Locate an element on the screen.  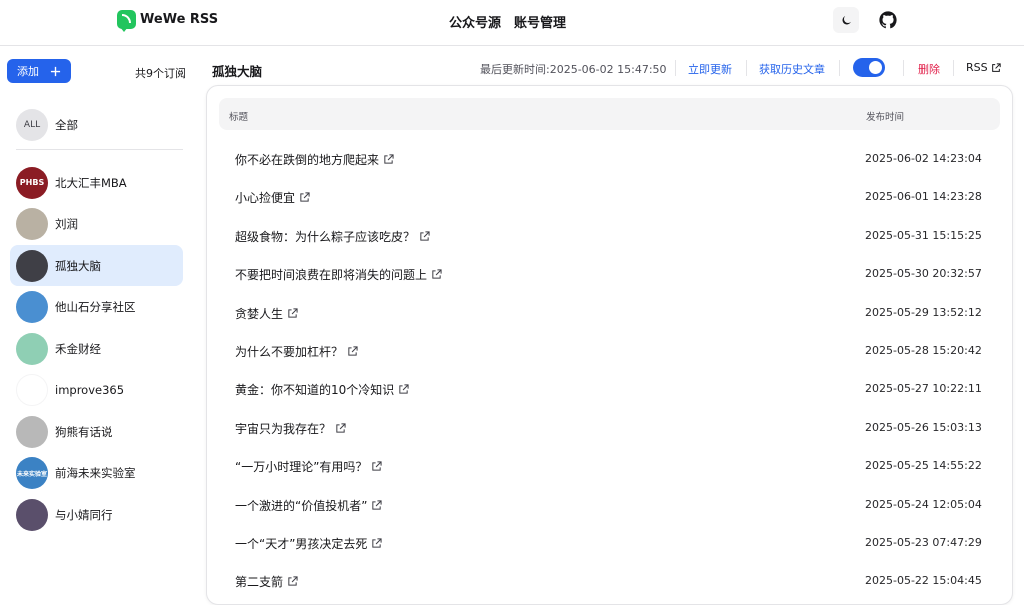
publish-time: 2025-05-25 14:55:22 is located at coordinates (923, 466).